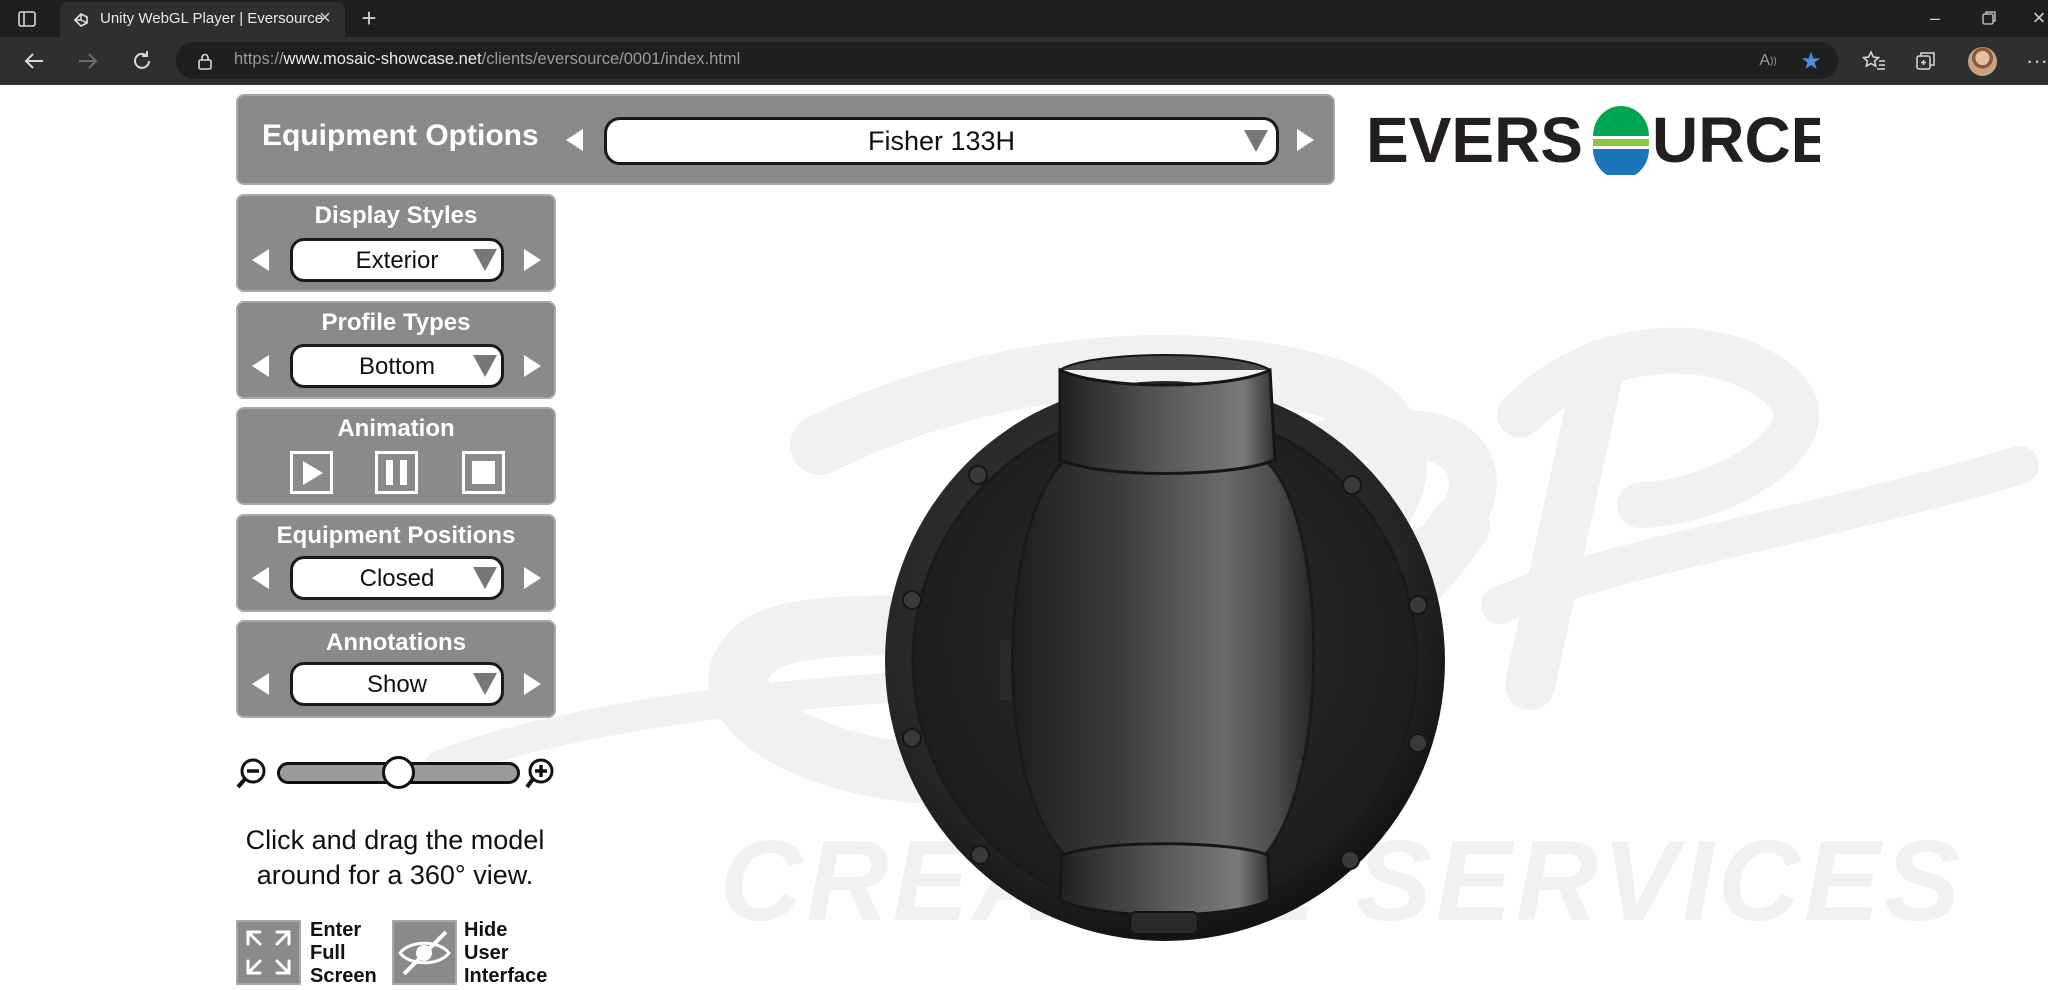  What do you see at coordinates (1593, 140) in the screenshot?
I see `eversource-logo: EVERS URCE` at bounding box center [1593, 140].